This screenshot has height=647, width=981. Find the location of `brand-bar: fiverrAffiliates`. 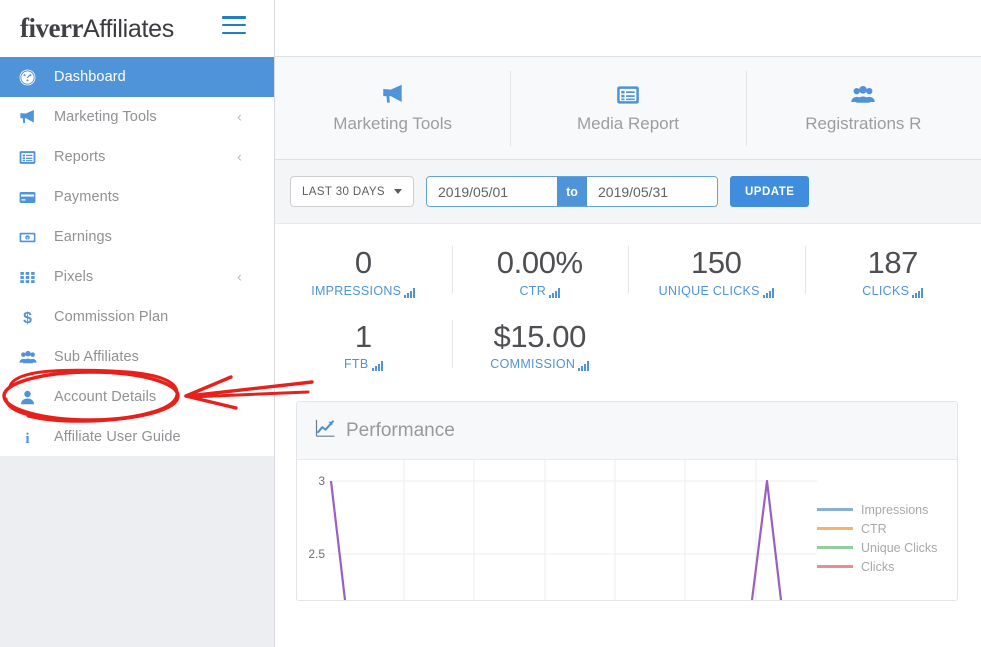

brand-bar: fiverrAffiliates is located at coordinates (137, 28).